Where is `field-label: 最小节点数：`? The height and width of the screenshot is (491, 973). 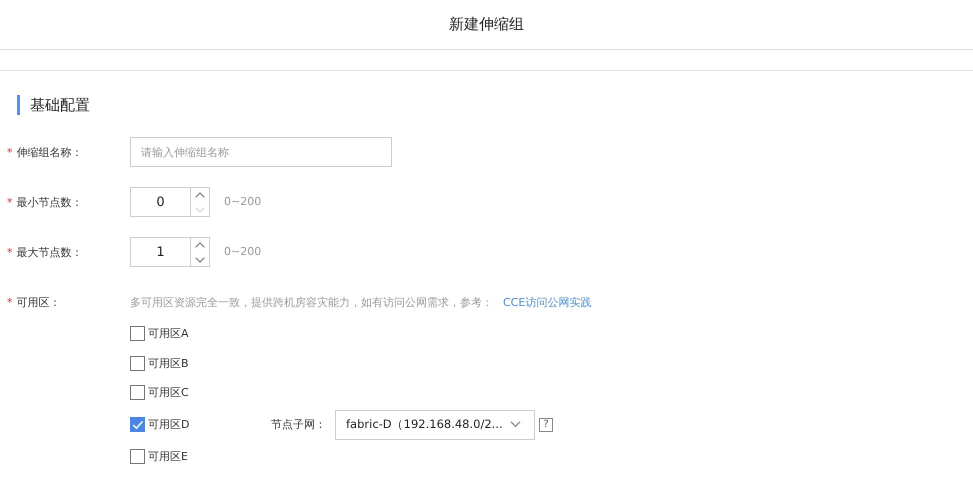 field-label: 最小节点数： is located at coordinates (49, 202).